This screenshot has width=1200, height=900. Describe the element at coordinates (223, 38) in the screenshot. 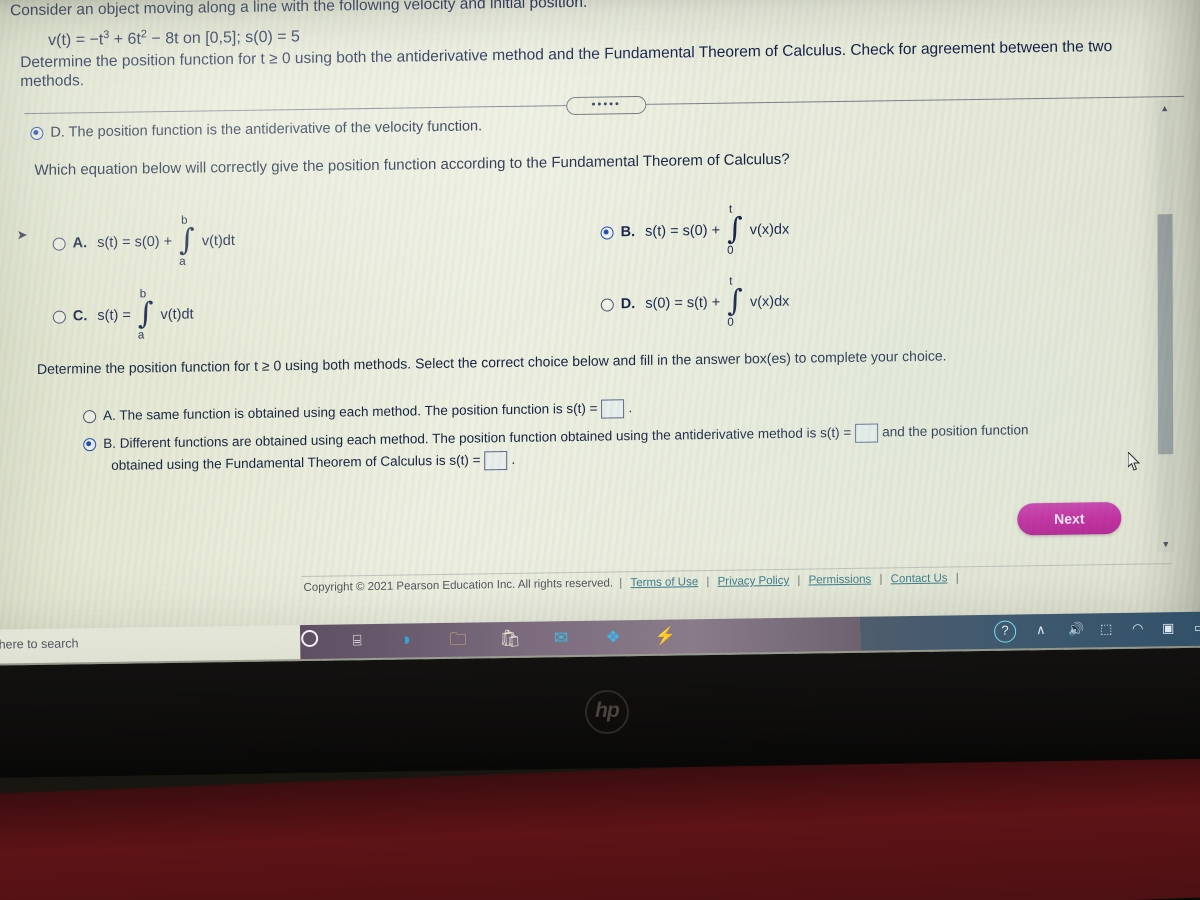

I see `equation-rest: − 8t on [0,5]; s(0) = 5` at that location.